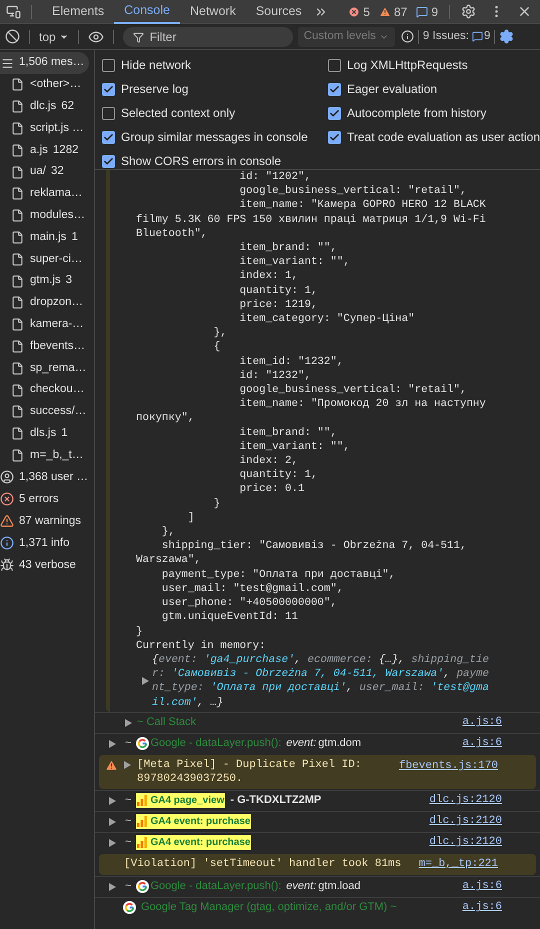 The height and width of the screenshot is (929, 540). I want to click on setting-option: Hide network, so click(211, 65).